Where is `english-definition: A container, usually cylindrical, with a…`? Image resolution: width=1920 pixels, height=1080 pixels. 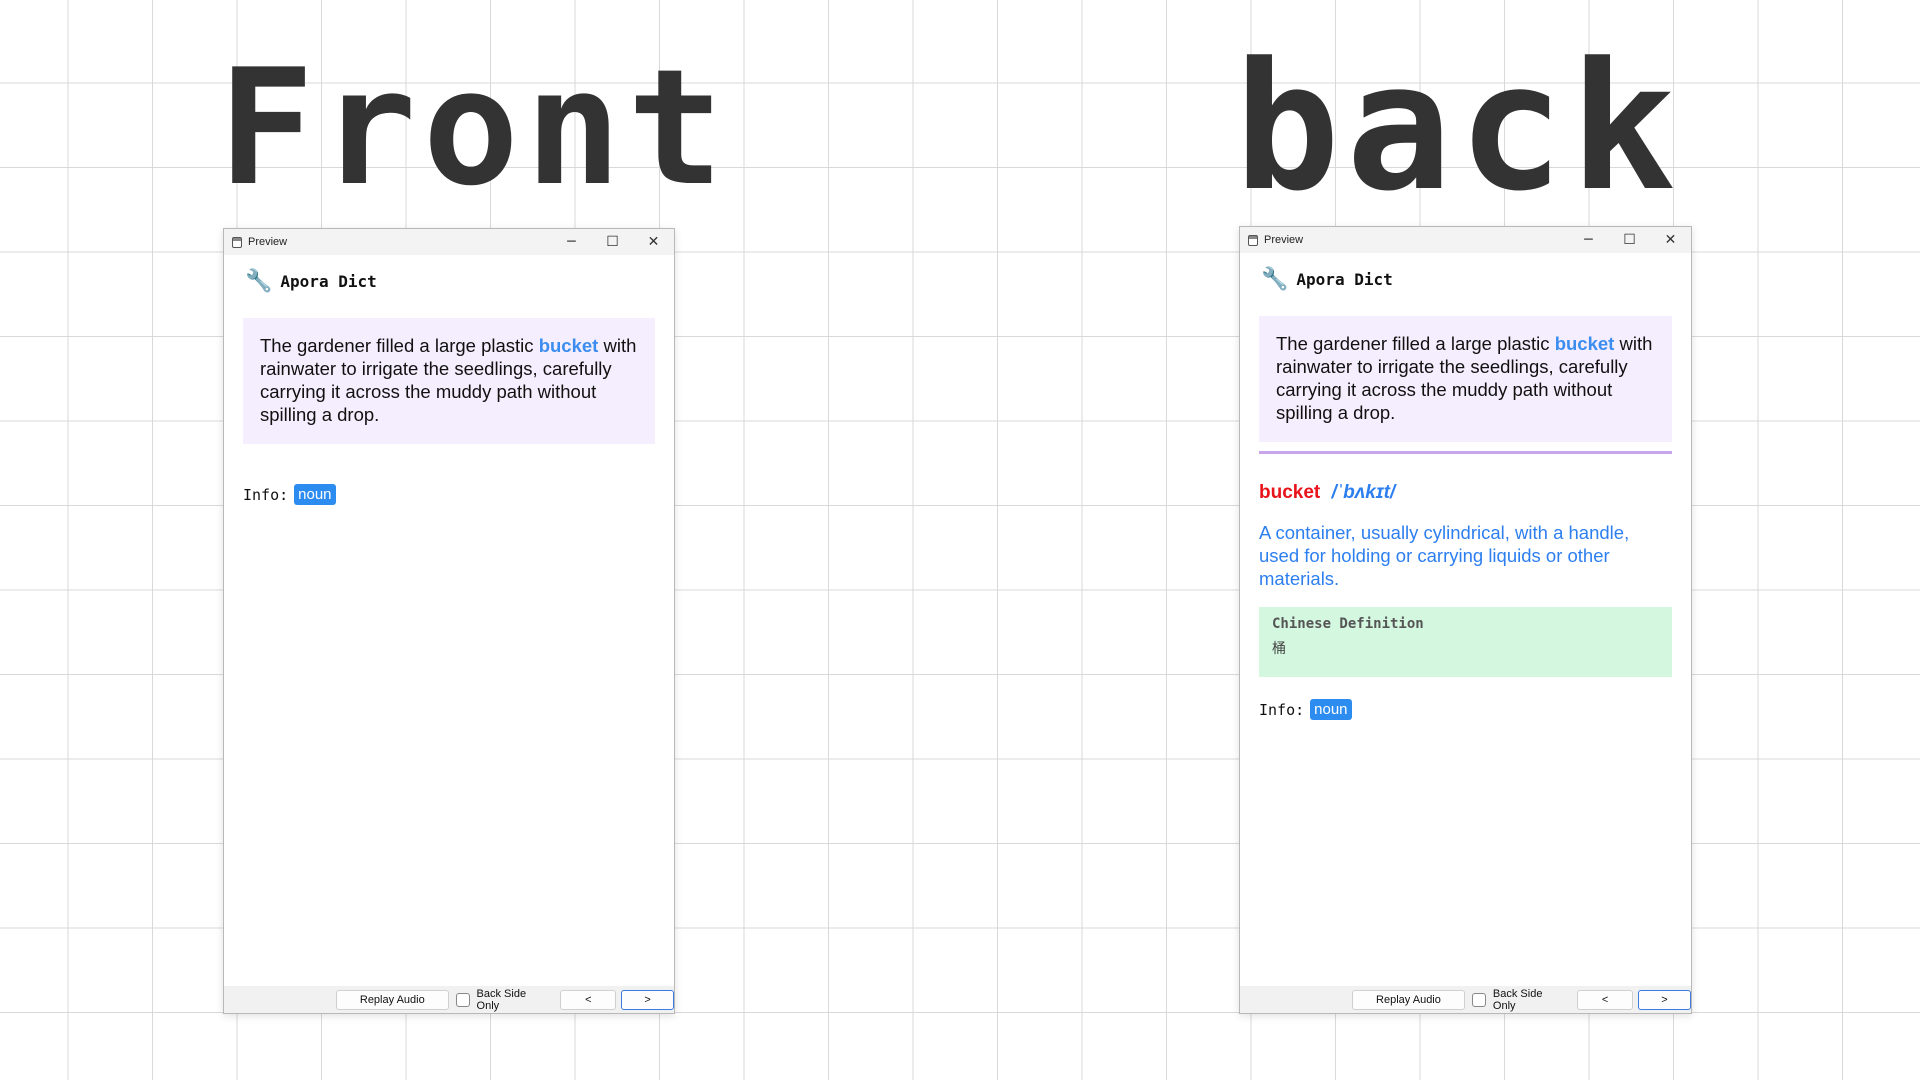 english-definition: A container, usually cylindrical, with a… is located at coordinates (1444, 555).